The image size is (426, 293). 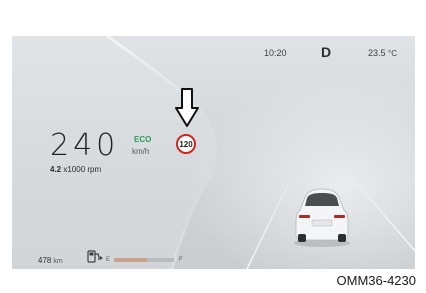 I want to click on lane-line-right, so click(x=378, y=208).